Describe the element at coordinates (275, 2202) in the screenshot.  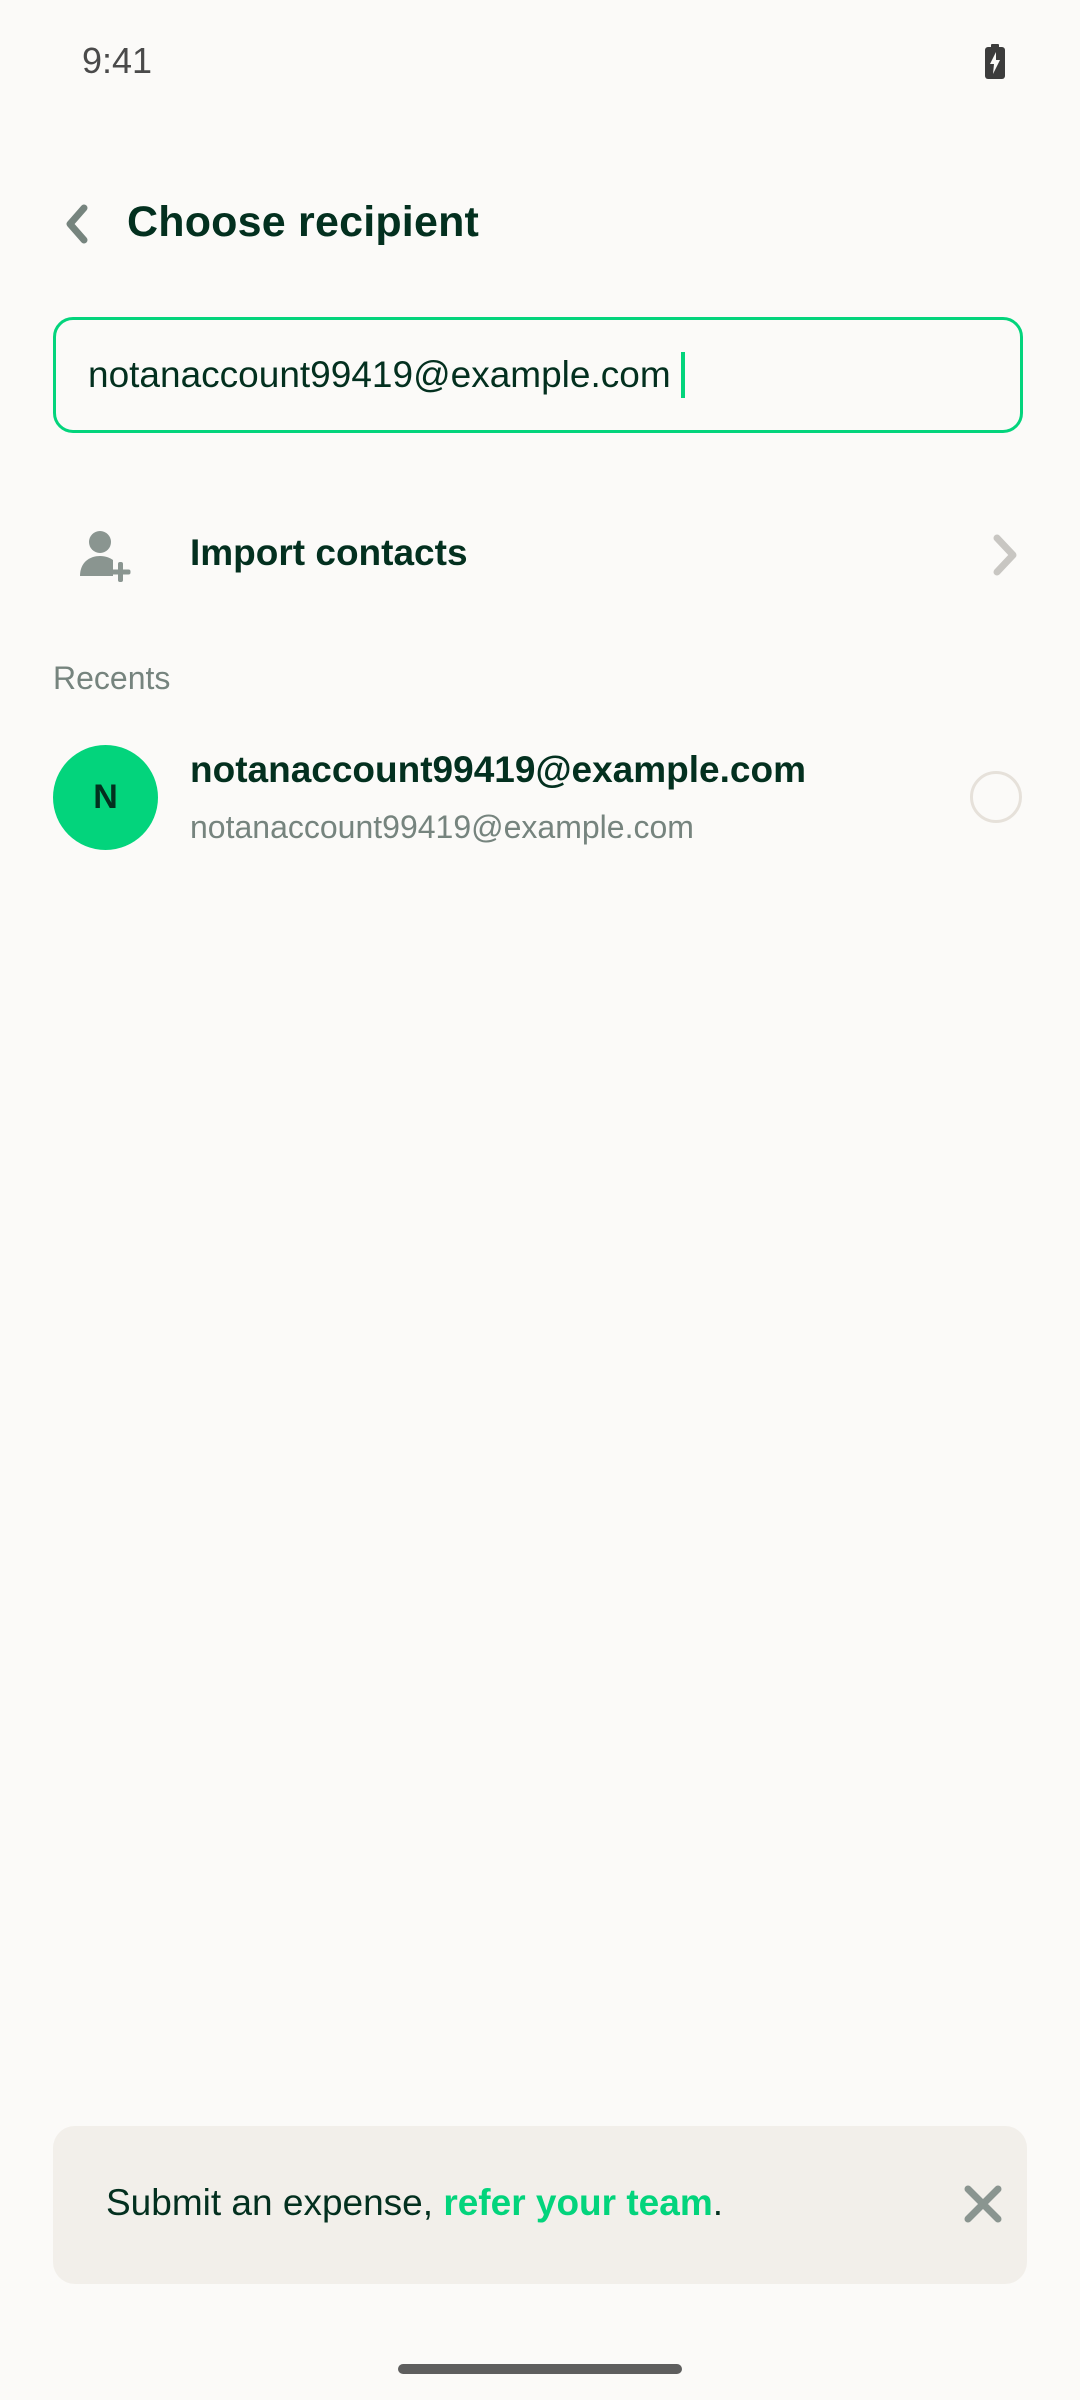
I see `banner-text-prefix: Submit an expense,` at that location.